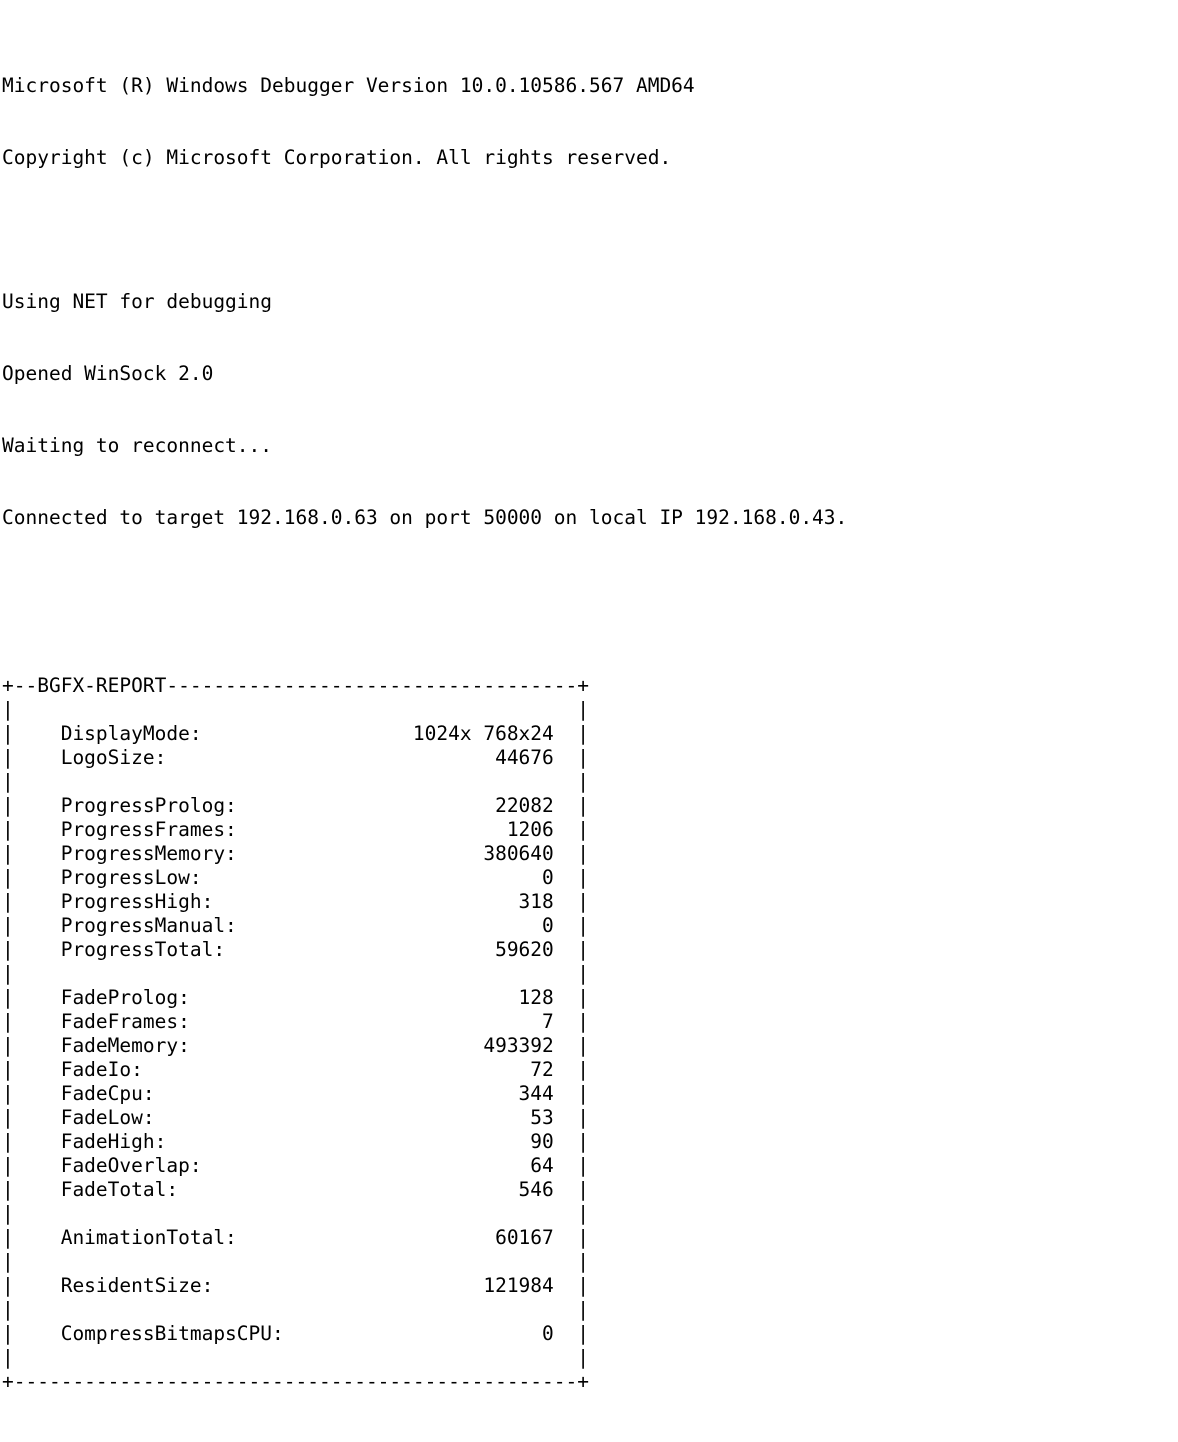  Describe the element at coordinates (295, 1117) in the screenshot. I see `report-row-fade: | FadeLow: 53 |` at that location.